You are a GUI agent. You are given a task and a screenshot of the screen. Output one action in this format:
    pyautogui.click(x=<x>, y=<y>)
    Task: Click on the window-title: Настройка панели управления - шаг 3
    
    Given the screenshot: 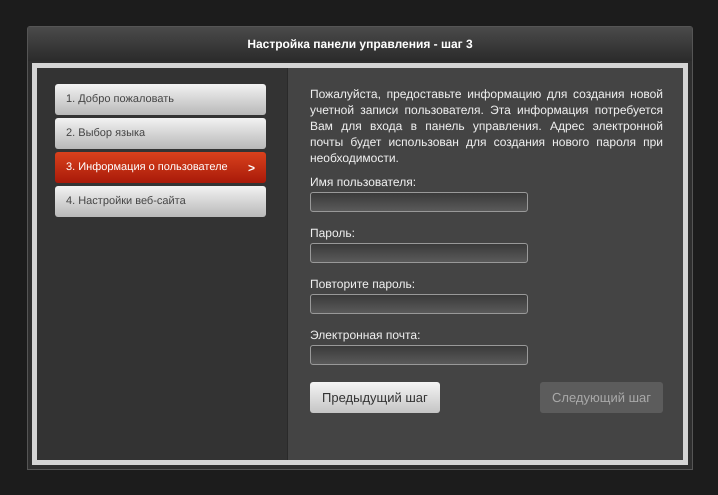 What is the action you would take?
    pyautogui.click(x=360, y=44)
    